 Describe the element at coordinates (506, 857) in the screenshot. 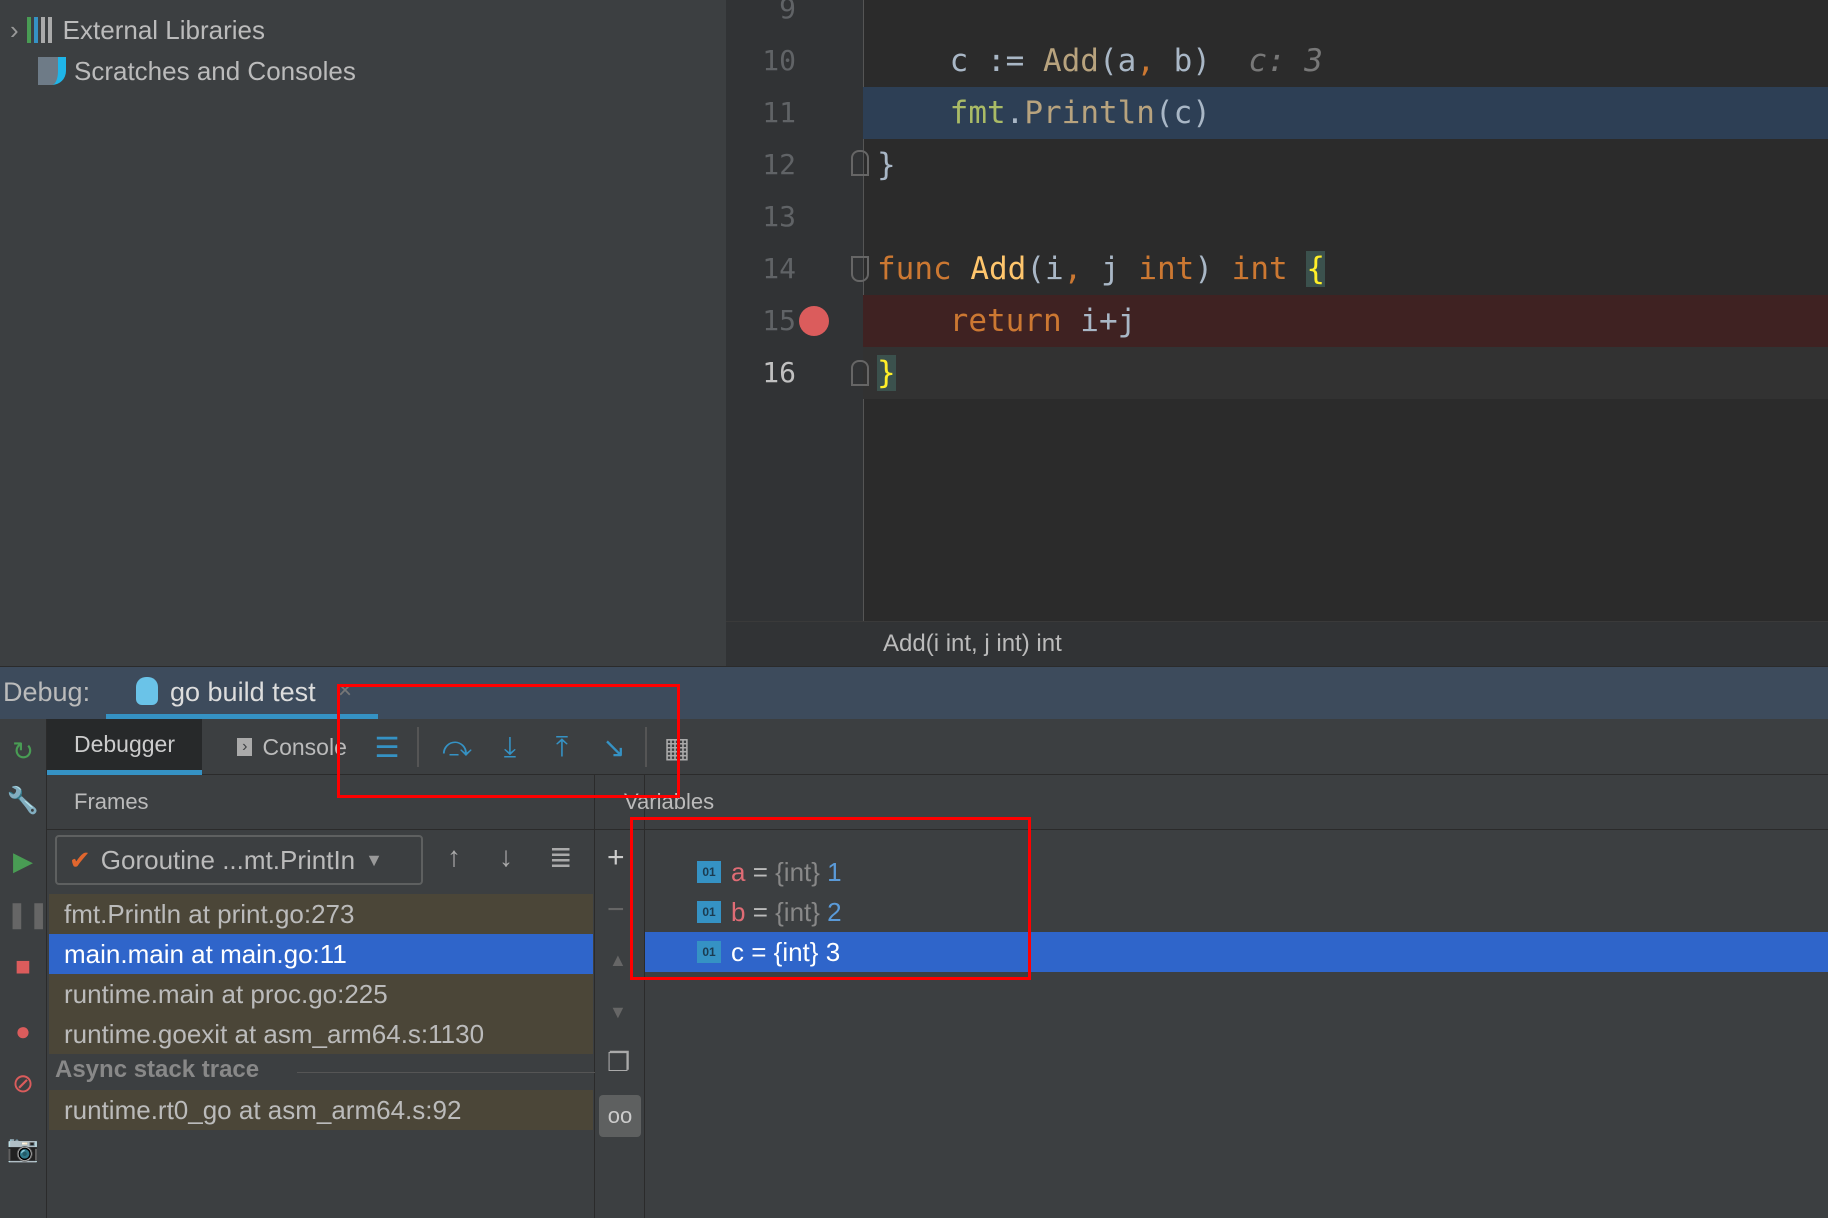

I see `arrow-down-icon: ↓` at that location.